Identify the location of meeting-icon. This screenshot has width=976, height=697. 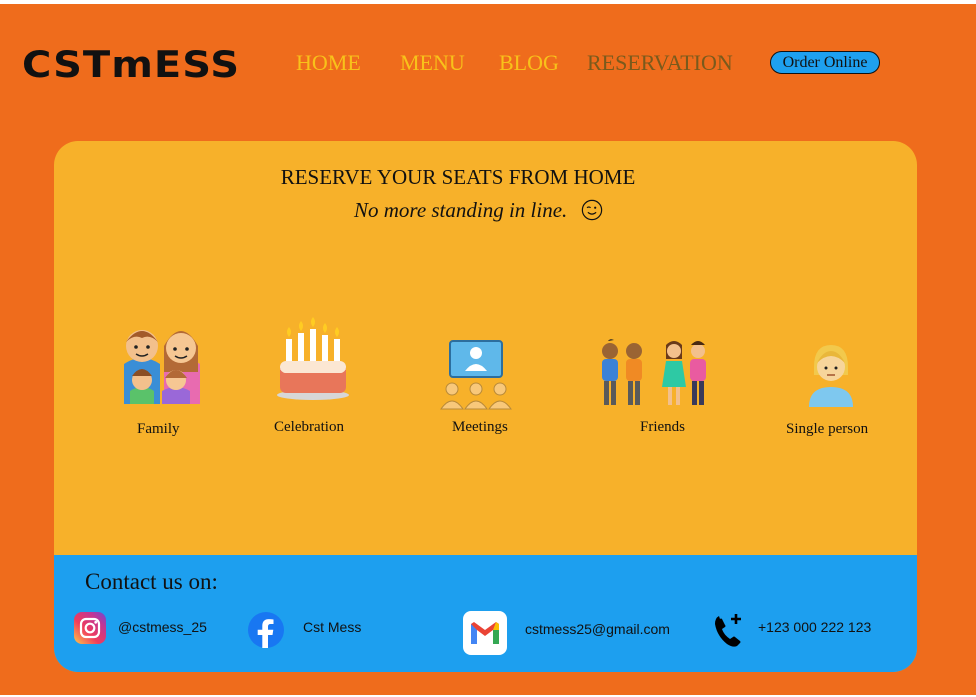
(476, 375).